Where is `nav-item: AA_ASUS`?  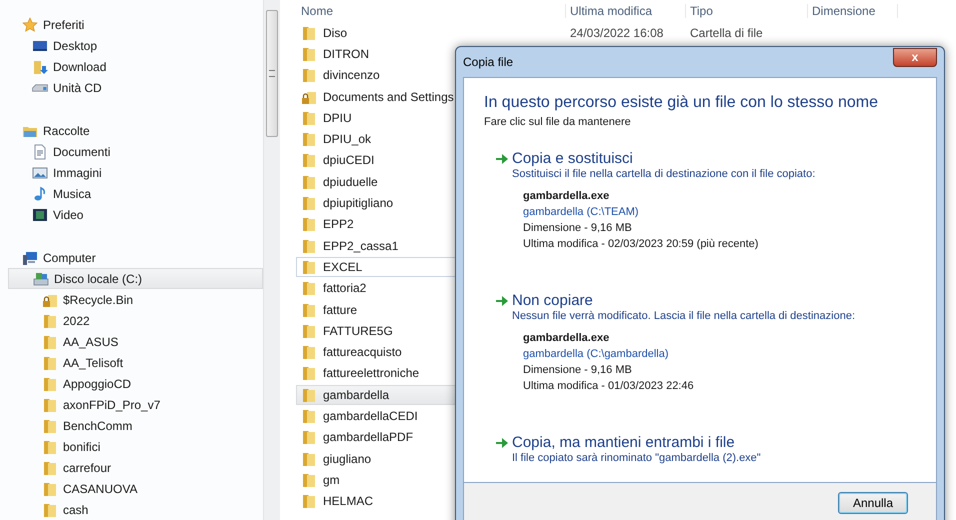 nav-item: AA_ASUS is located at coordinates (131, 341).